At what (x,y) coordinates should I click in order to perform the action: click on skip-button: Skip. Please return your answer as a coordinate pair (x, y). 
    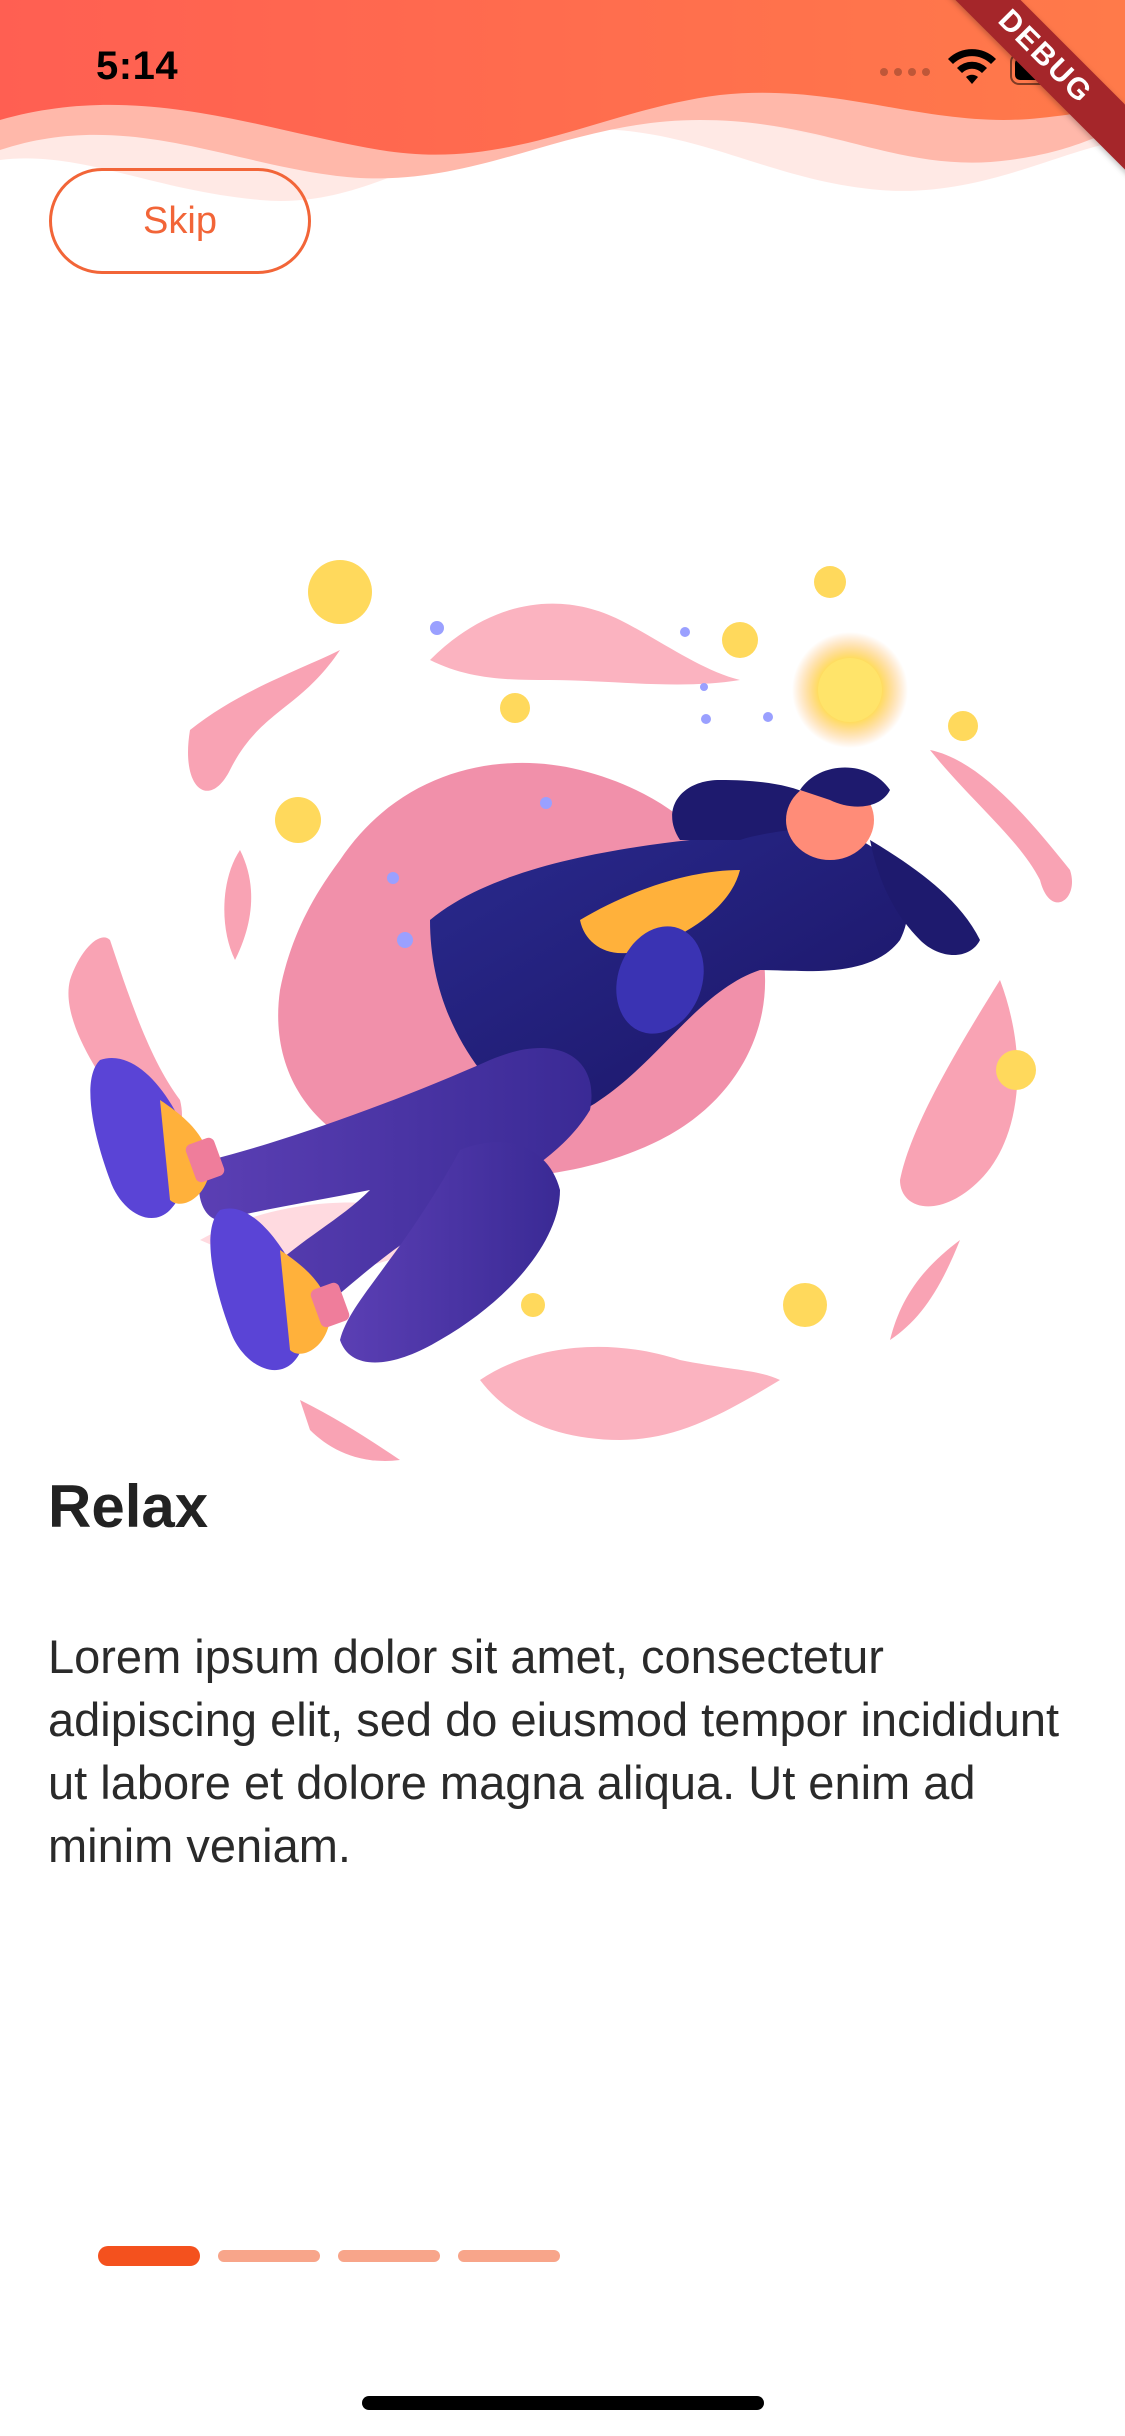
    Looking at the image, I should click on (180, 221).